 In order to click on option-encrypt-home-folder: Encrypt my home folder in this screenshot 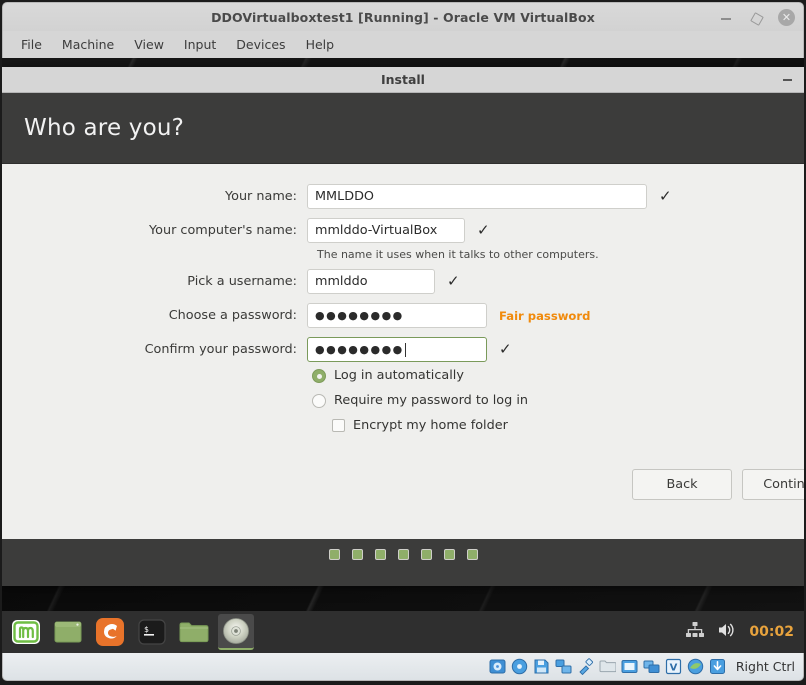, I will do `click(420, 425)`.